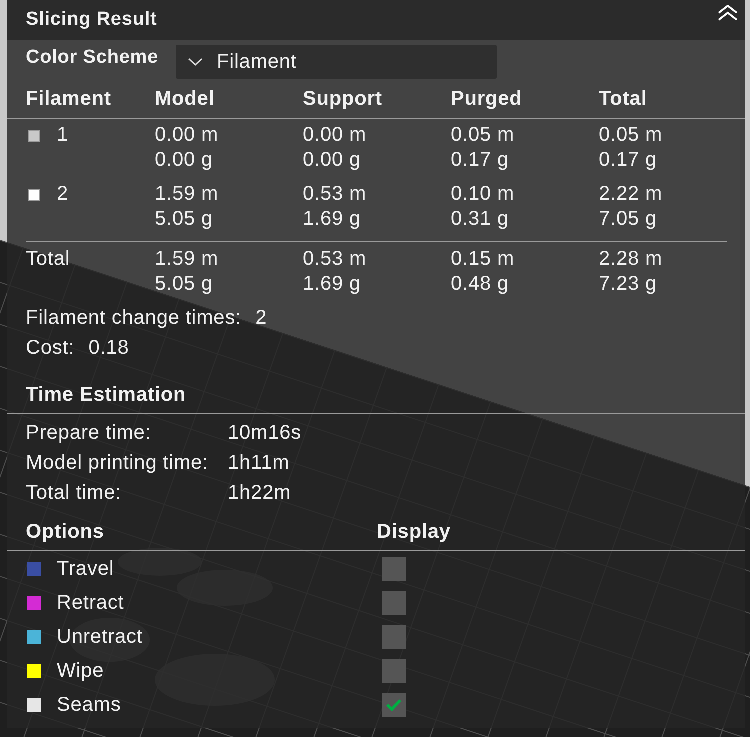 This screenshot has height=737, width=750. I want to click on table-cell: 0.15 m, so click(483, 259).